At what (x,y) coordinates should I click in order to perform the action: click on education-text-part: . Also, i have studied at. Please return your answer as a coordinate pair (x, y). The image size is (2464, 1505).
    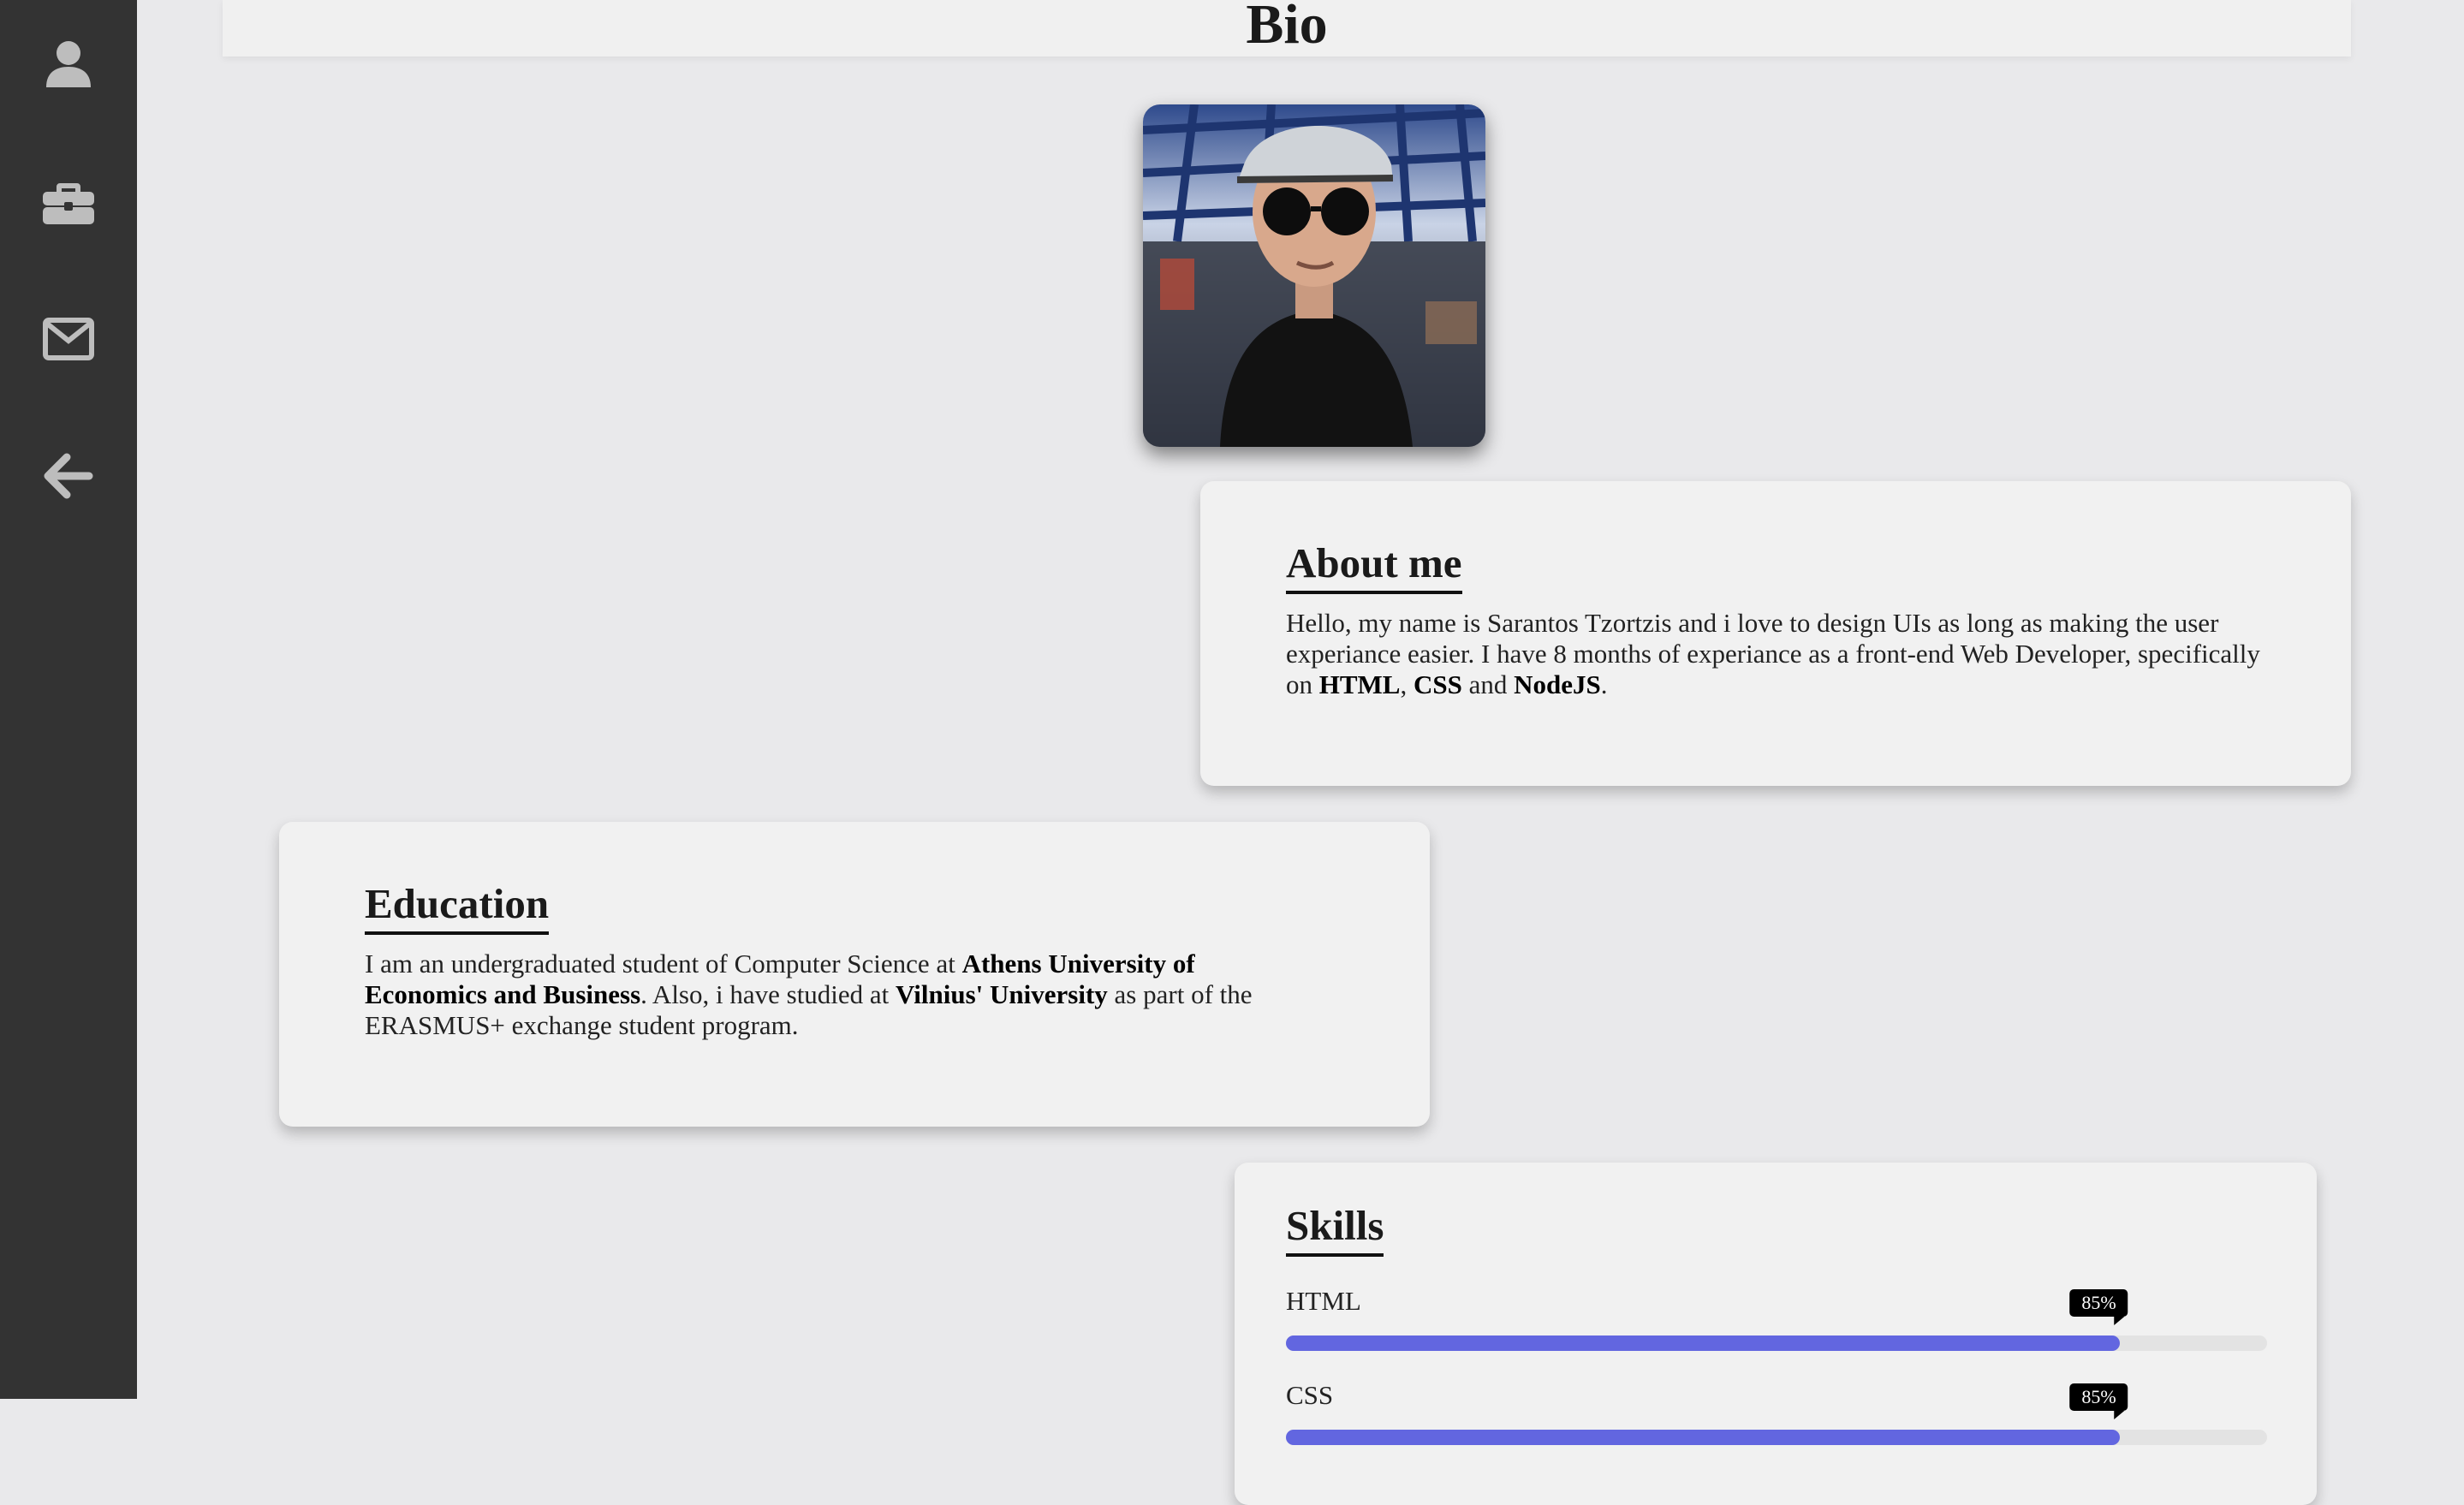
    Looking at the image, I should click on (768, 994).